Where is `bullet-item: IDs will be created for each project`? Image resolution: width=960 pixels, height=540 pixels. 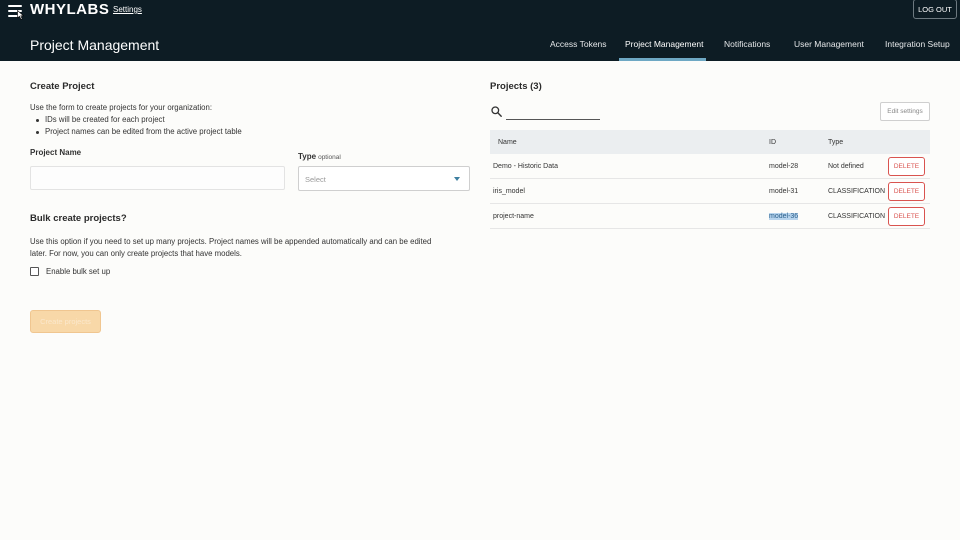 bullet-item: IDs will be created for each project is located at coordinates (139, 120).